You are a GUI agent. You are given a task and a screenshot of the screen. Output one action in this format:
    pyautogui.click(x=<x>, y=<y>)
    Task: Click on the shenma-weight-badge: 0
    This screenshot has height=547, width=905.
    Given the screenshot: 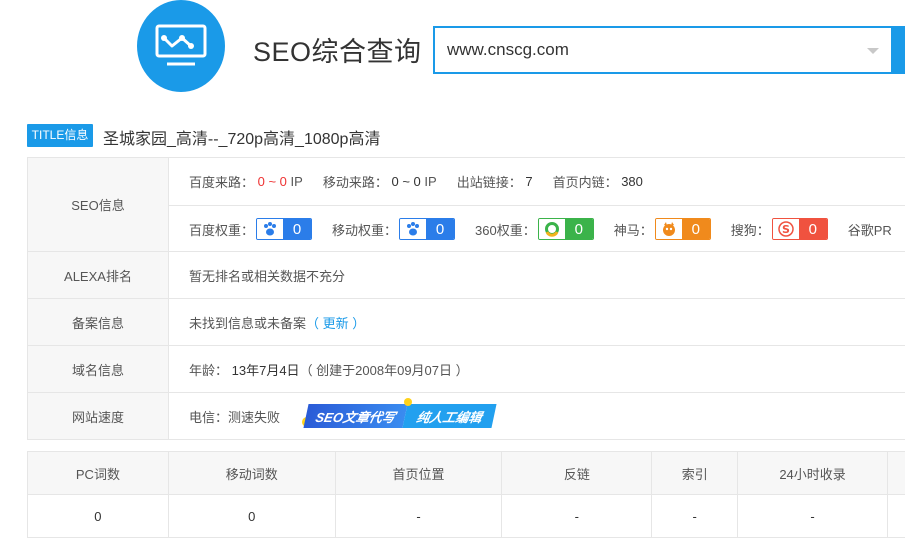 What is the action you would take?
    pyautogui.click(x=682, y=229)
    